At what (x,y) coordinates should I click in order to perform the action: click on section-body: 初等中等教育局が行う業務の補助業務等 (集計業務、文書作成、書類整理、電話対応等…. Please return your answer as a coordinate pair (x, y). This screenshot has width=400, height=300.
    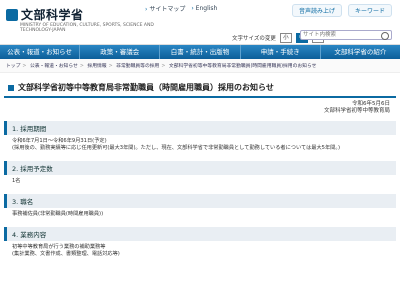
    Looking at the image, I should click on (200, 251).